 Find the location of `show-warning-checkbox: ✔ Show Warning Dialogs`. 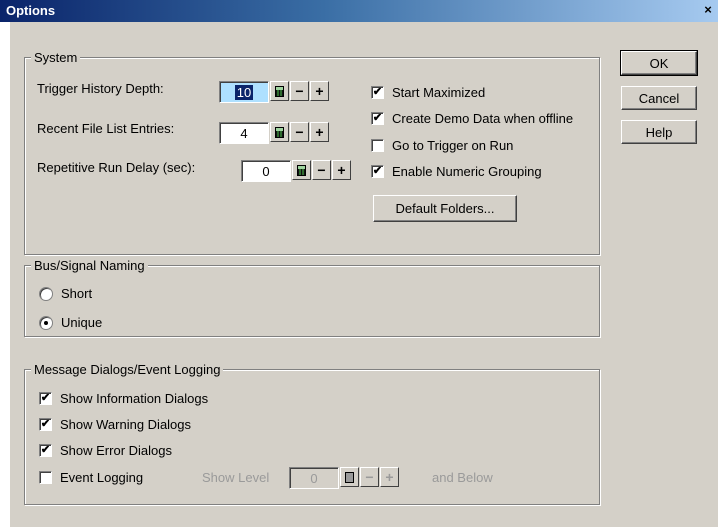

show-warning-checkbox: ✔ Show Warning Dialogs is located at coordinates (115, 424).